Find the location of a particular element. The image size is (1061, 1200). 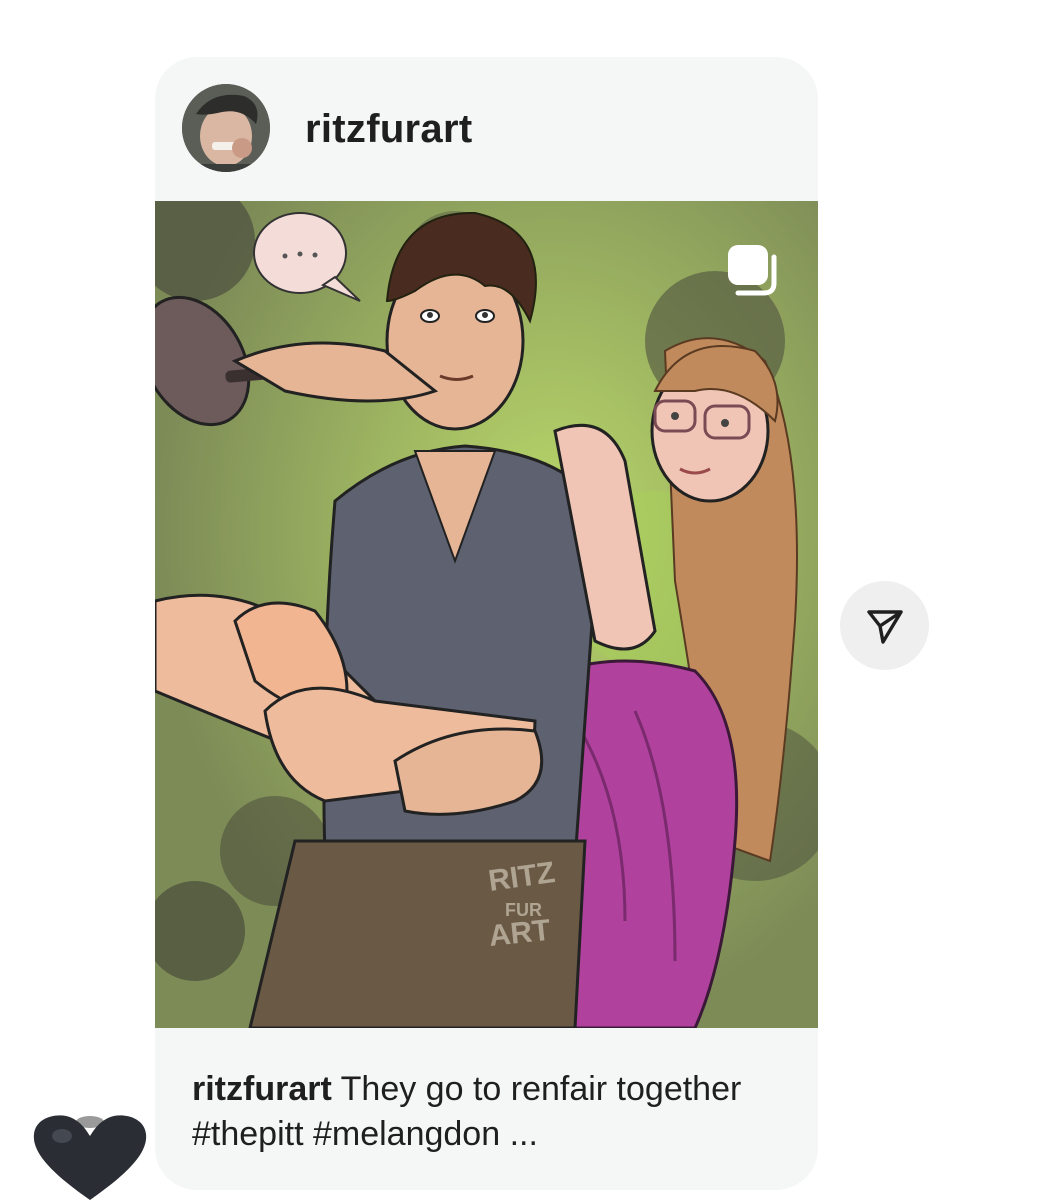

heart-reaction-icon is located at coordinates (90, 1156).